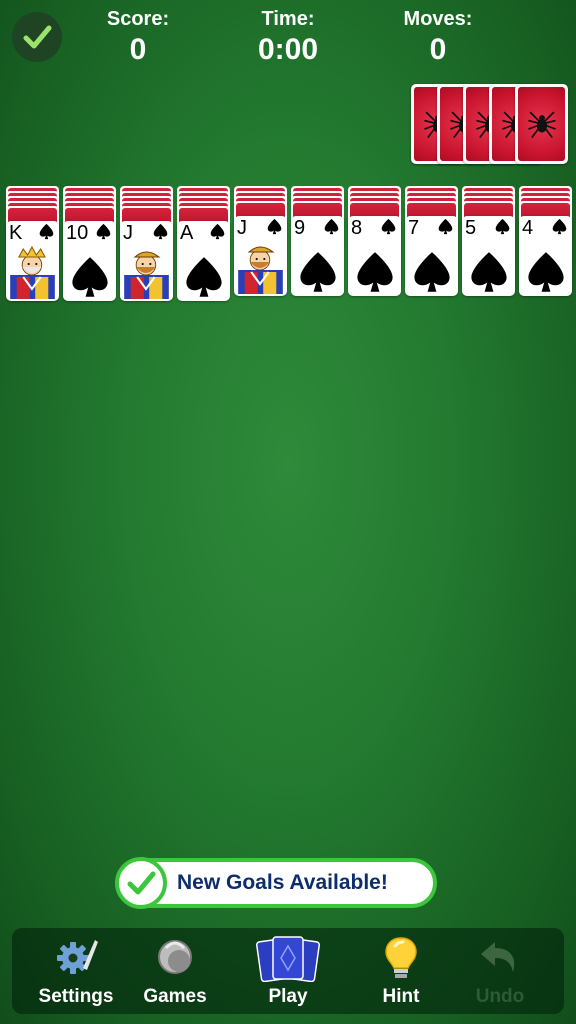 Image resolution: width=576 pixels, height=1024 pixels. I want to click on lightbulb-icon, so click(401, 960).